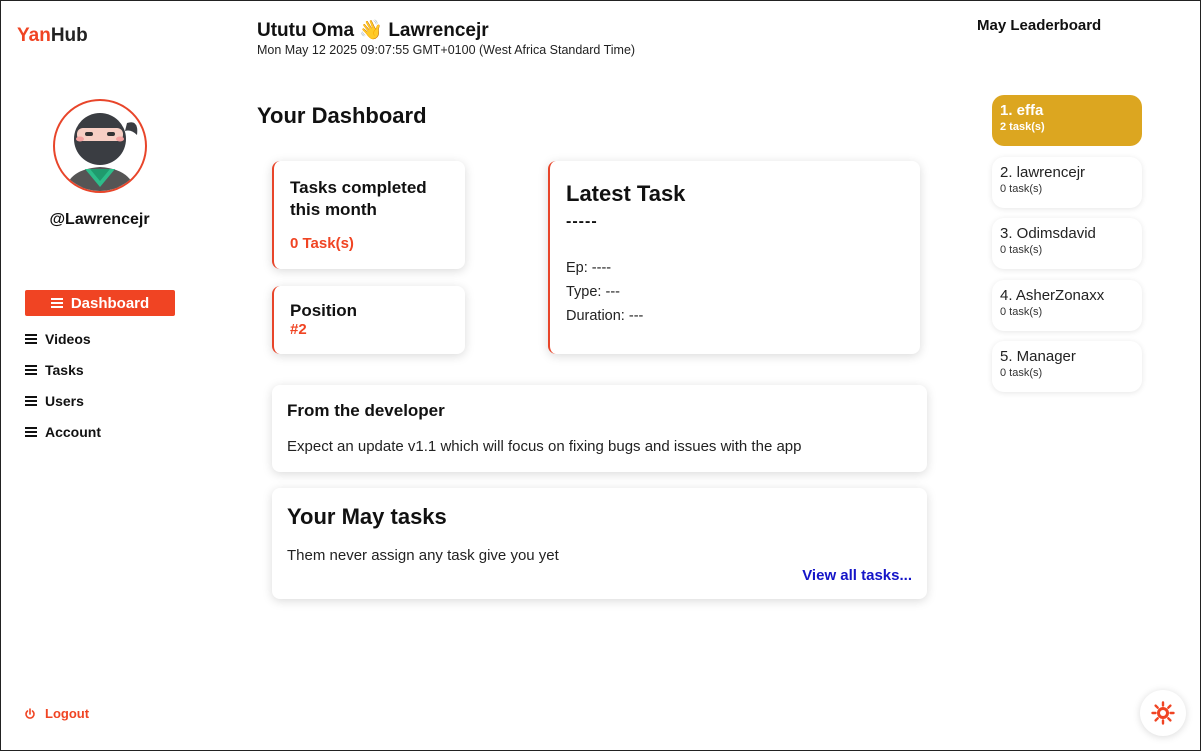 The height and width of the screenshot is (751, 1201). I want to click on sidebar-nav: Dashboard Videos Tasks Users Account, so click(100, 370).